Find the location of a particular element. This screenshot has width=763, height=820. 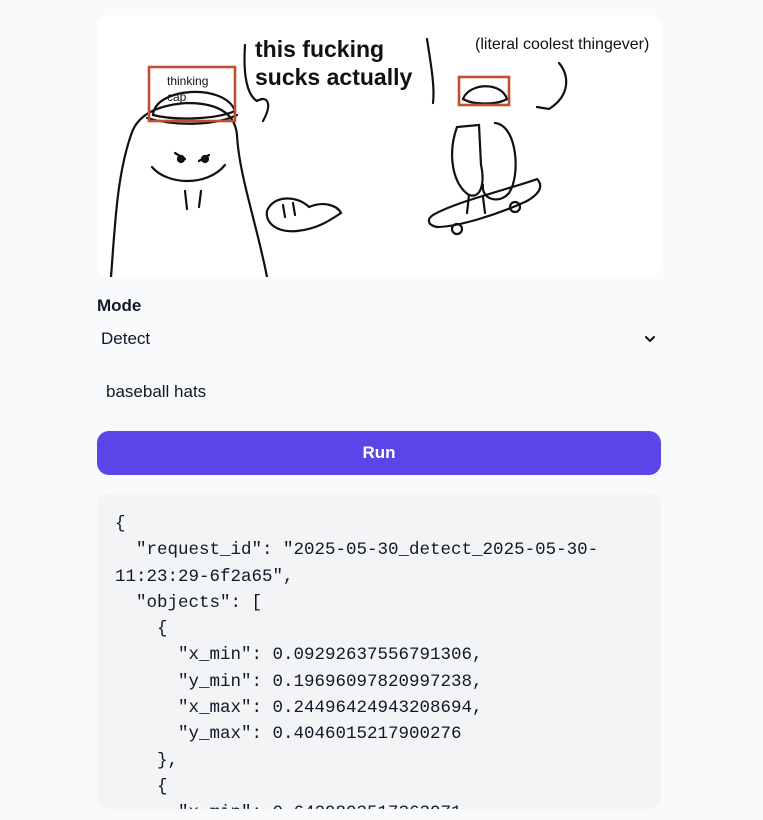

run-button: Run is located at coordinates (379, 453).